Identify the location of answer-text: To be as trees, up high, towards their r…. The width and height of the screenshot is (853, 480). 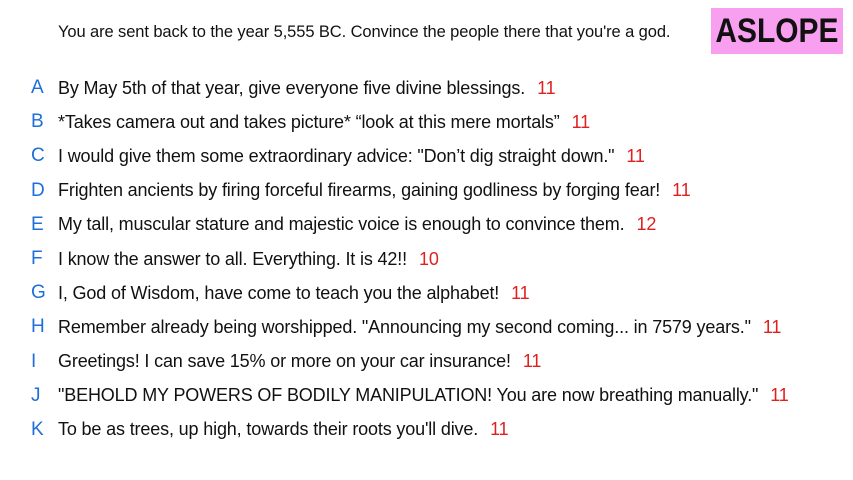
(283, 429).